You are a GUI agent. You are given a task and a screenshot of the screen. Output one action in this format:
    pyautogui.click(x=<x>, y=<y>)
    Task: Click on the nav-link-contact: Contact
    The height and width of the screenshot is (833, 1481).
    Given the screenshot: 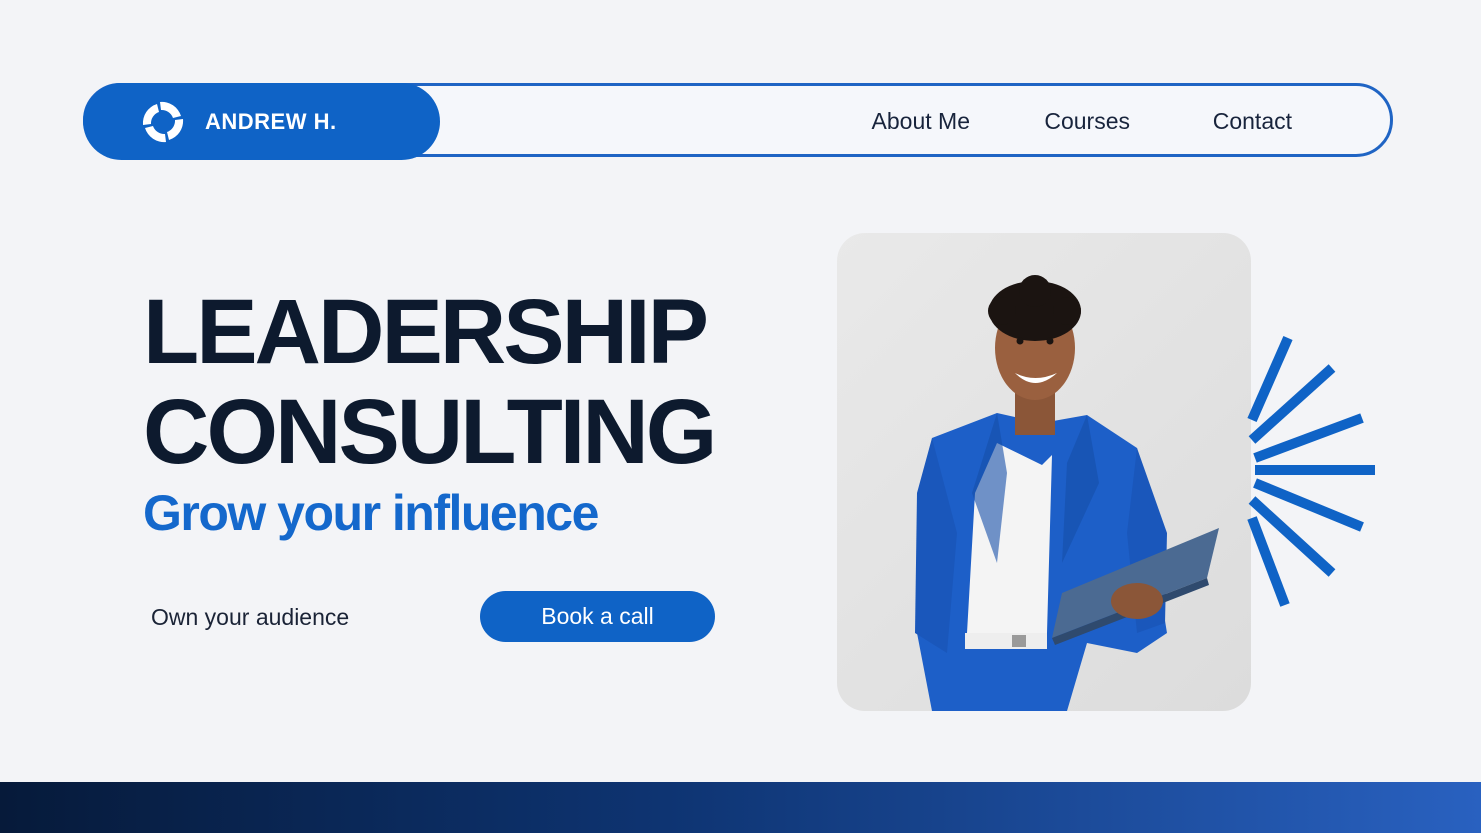 What is the action you would take?
    pyautogui.click(x=1252, y=121)
    